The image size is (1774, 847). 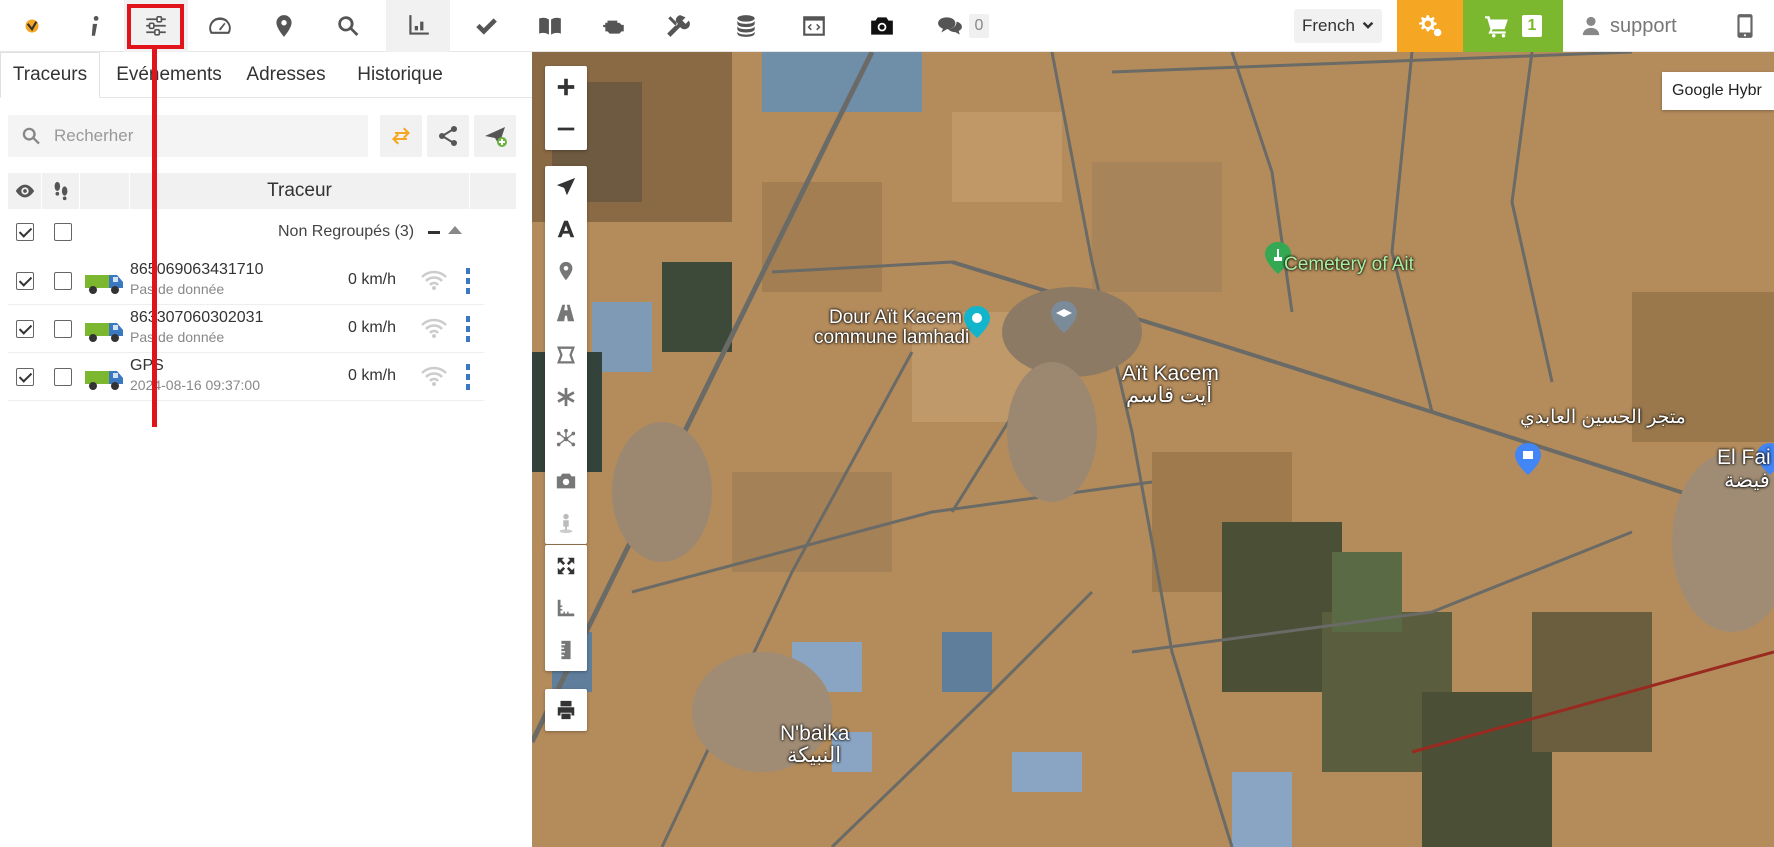 What do you see at coordinates (400, 75) in the screenshot?
I see `tab-historique: Historique` at bounding box center [400, 75].